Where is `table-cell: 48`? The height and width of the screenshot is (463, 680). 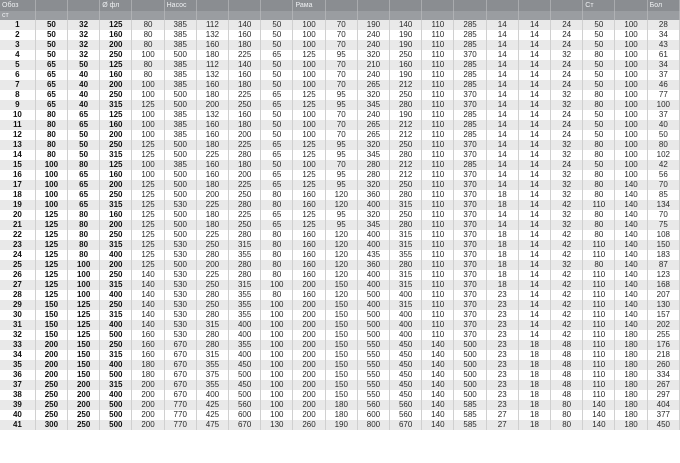 table-cell: 48 is located at coordinates (567, 395).